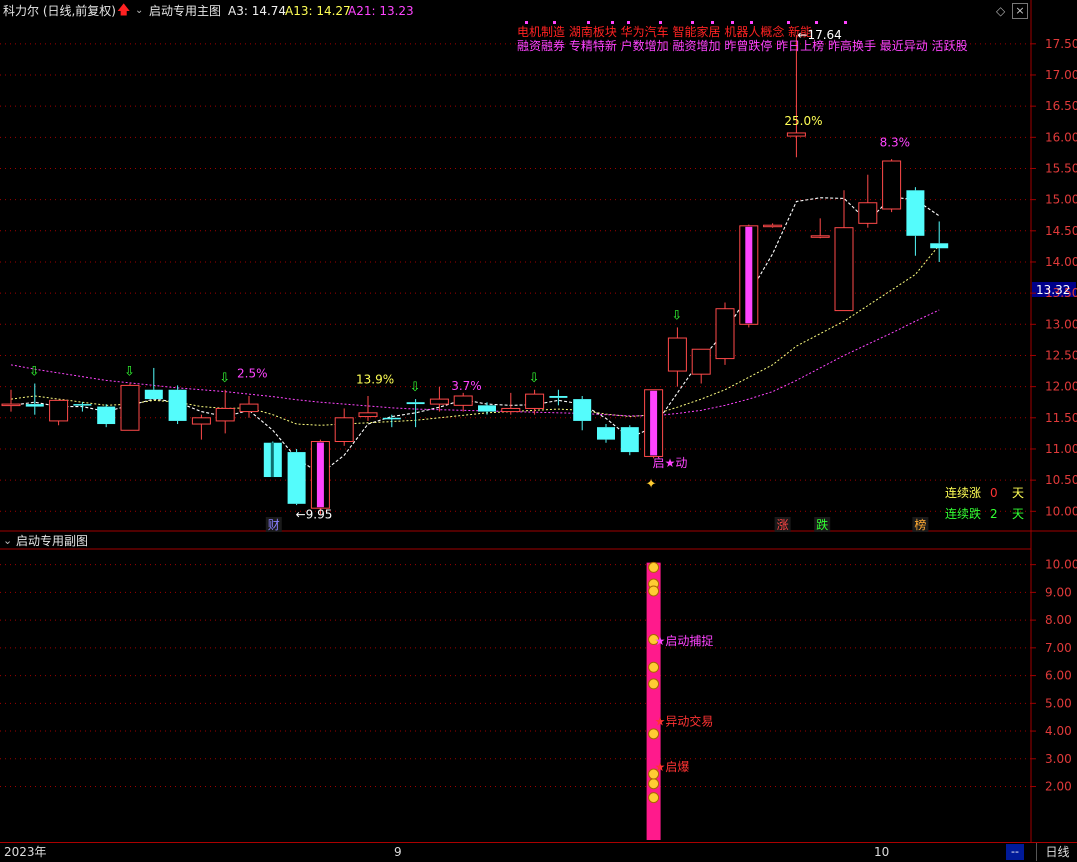  I want to click on y-tick-label: 14.00, so click(1061, 262).